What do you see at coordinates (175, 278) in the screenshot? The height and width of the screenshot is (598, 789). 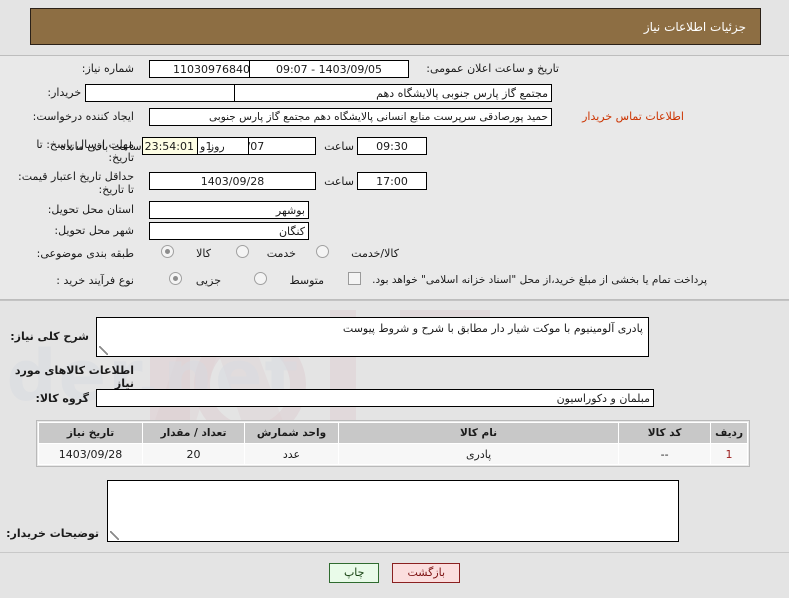 I see `radio-purchase-minor` at bounding box center [175, 278].